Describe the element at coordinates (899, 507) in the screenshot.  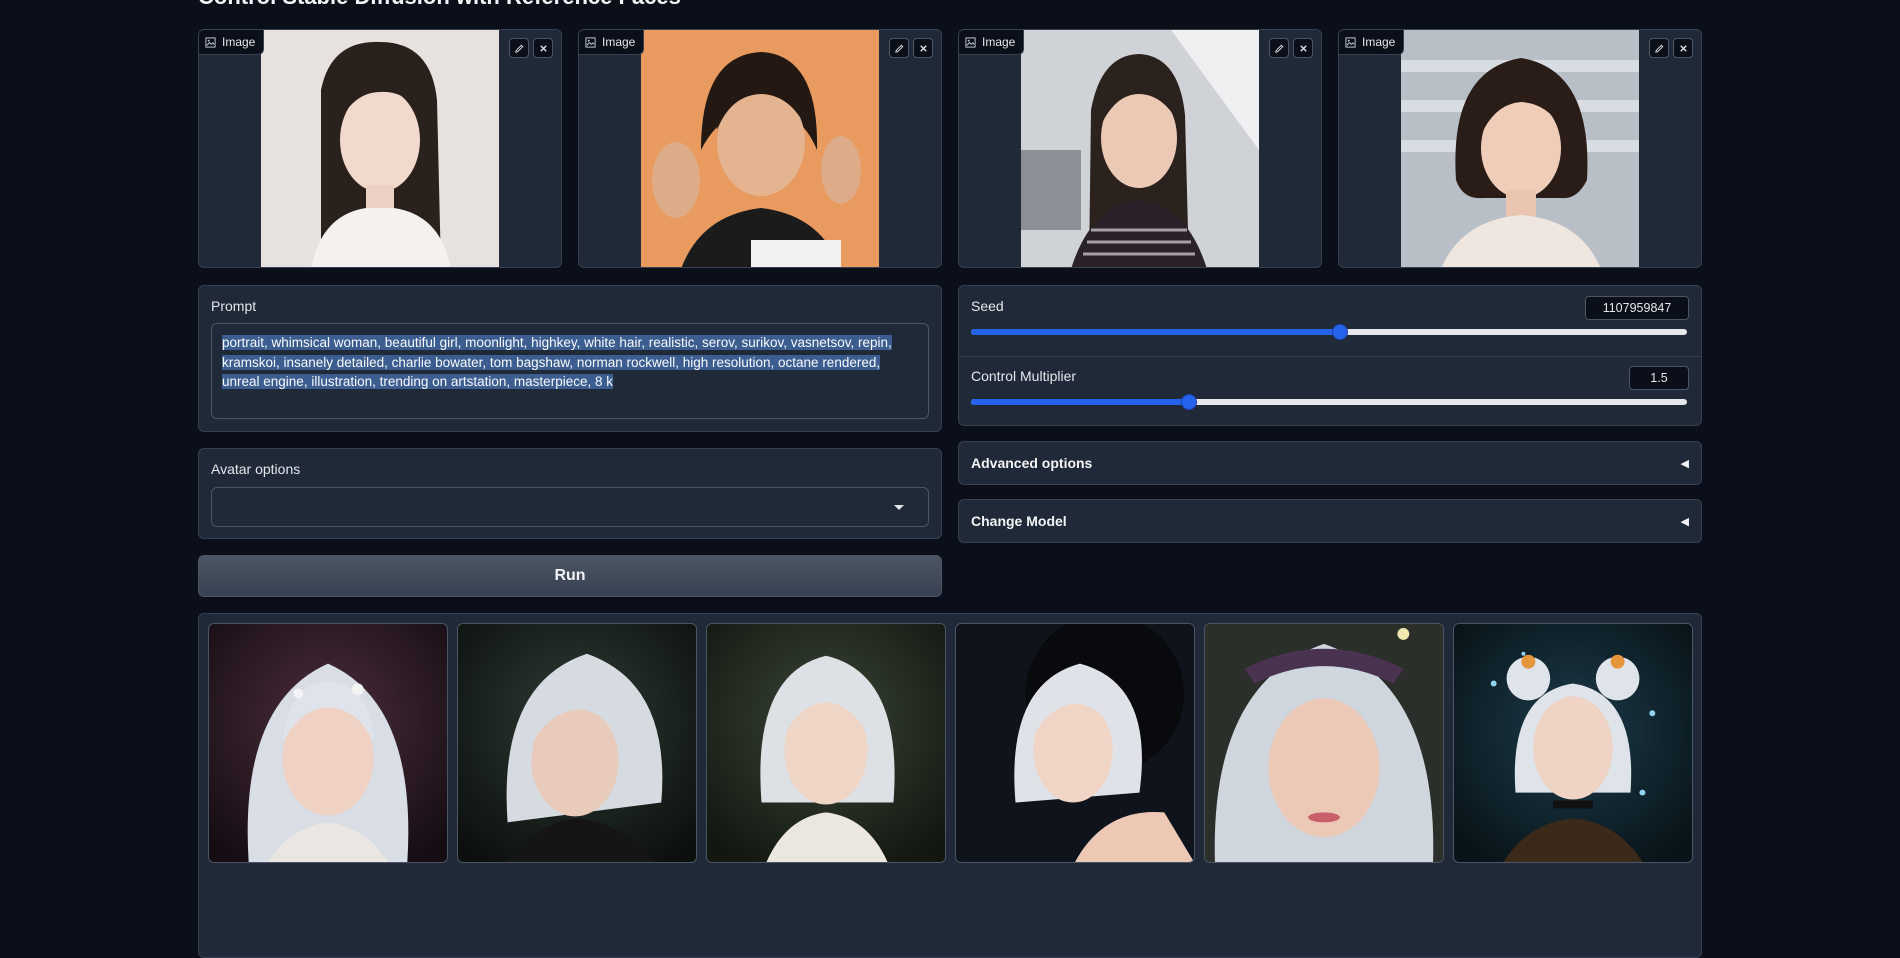
I see `chevron-down-icon` at that location.